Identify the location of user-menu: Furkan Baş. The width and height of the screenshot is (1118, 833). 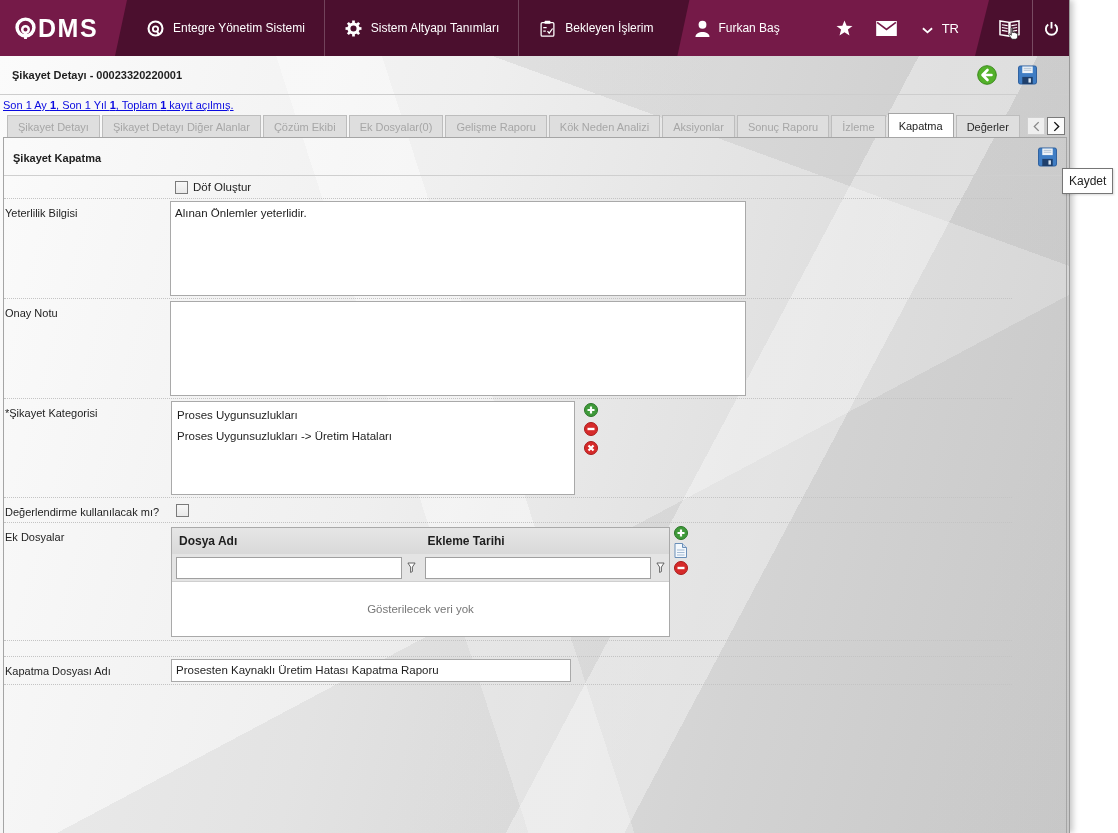
(737, 28).